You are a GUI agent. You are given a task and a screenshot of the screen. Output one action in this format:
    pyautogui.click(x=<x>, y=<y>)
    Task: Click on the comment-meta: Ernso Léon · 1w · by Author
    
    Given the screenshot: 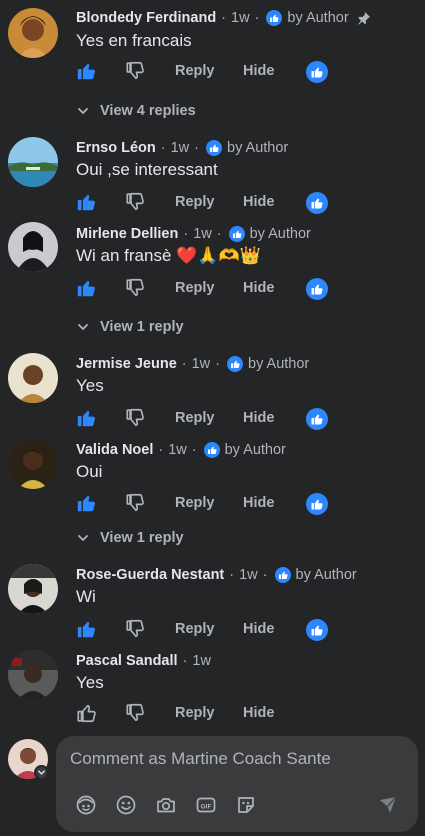 What is the action you would take?
    pyautogui.click(x=182, y=148)
    